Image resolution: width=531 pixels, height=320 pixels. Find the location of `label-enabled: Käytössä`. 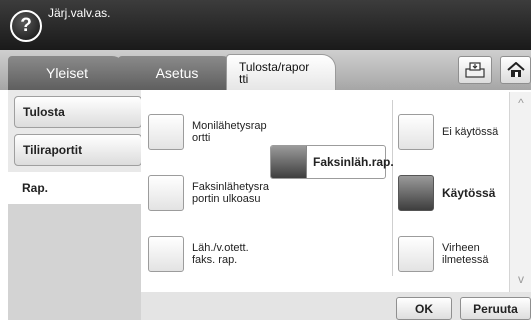

label-enabled: Käytössä is located at coordinates (469, 193).